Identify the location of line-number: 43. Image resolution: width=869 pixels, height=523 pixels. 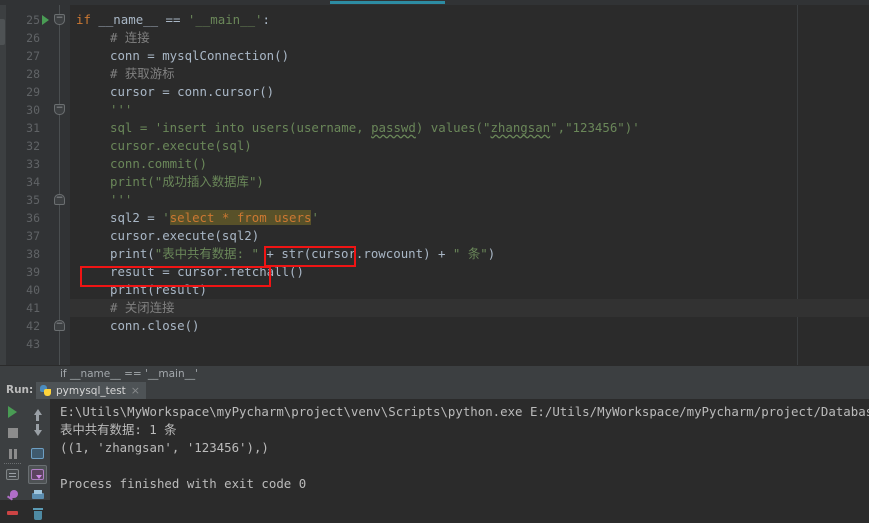
(33, 344).